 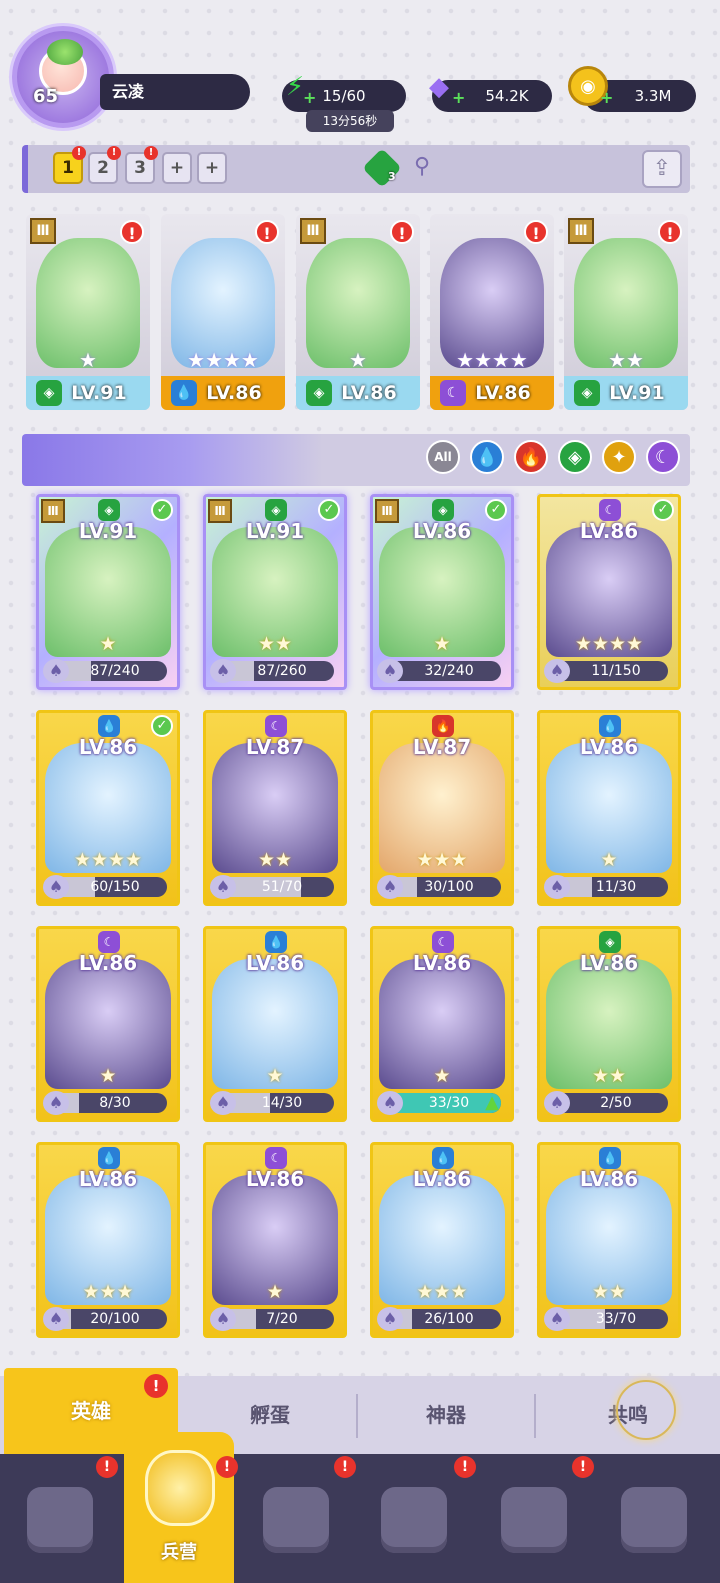 What do you see at coordinates (458, 97) in the screenshot?
I see `add-gem-icon: +` at bounding box center [458, 97].